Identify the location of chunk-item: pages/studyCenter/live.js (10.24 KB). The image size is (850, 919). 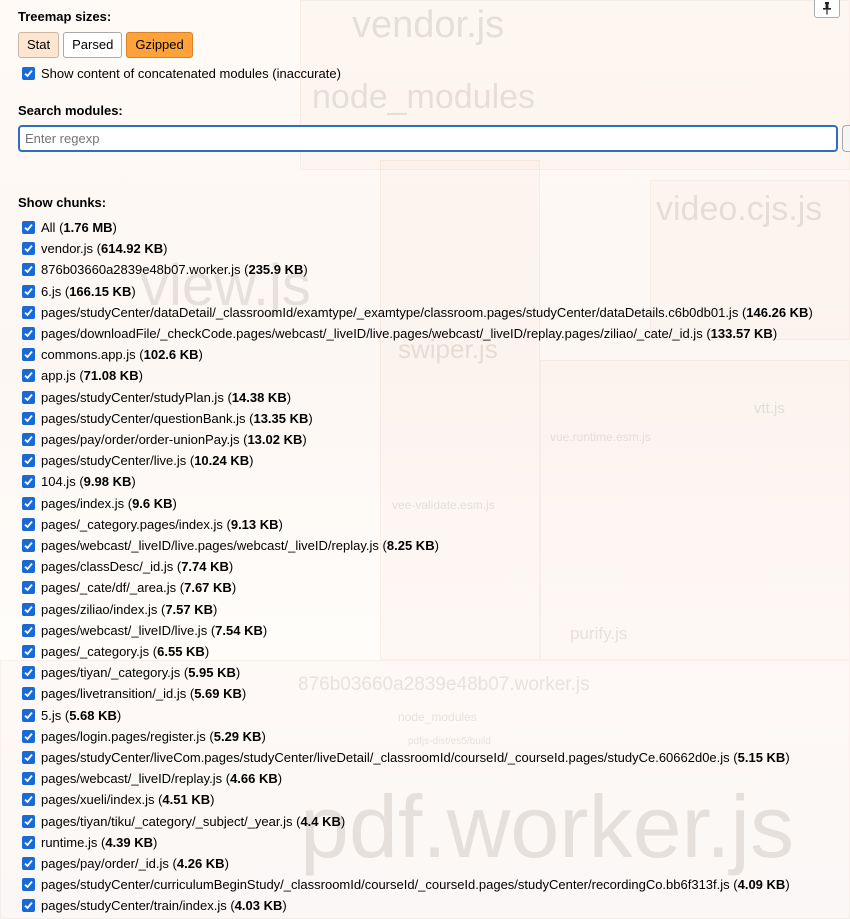
(137, 460).